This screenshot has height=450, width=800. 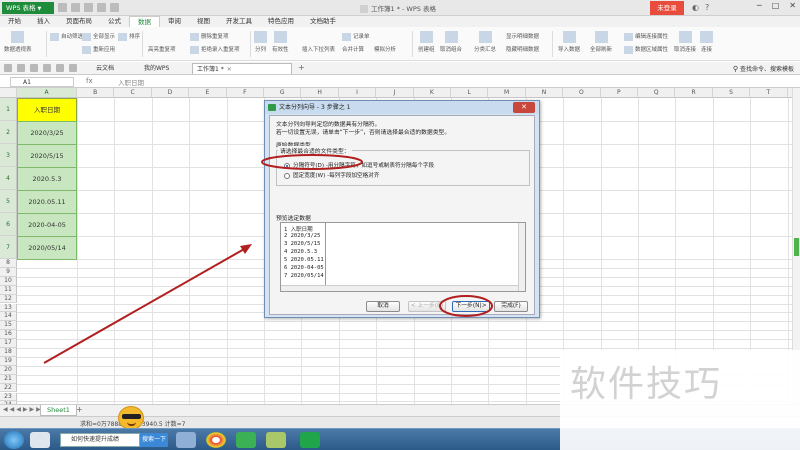 I want to click on row-header: 11, so click(x=8, y=290).